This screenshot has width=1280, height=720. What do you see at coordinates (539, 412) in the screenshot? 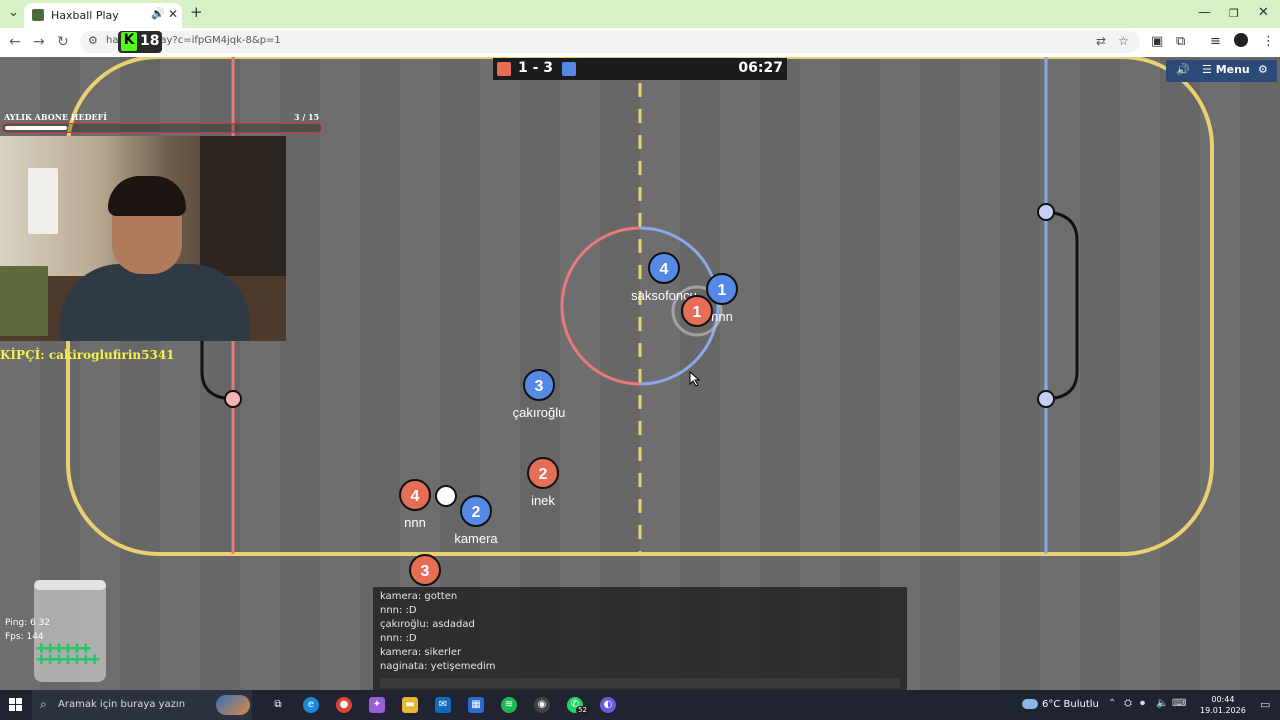
I see `player-name: çakıroğlu` at bounding box center [539, 412].